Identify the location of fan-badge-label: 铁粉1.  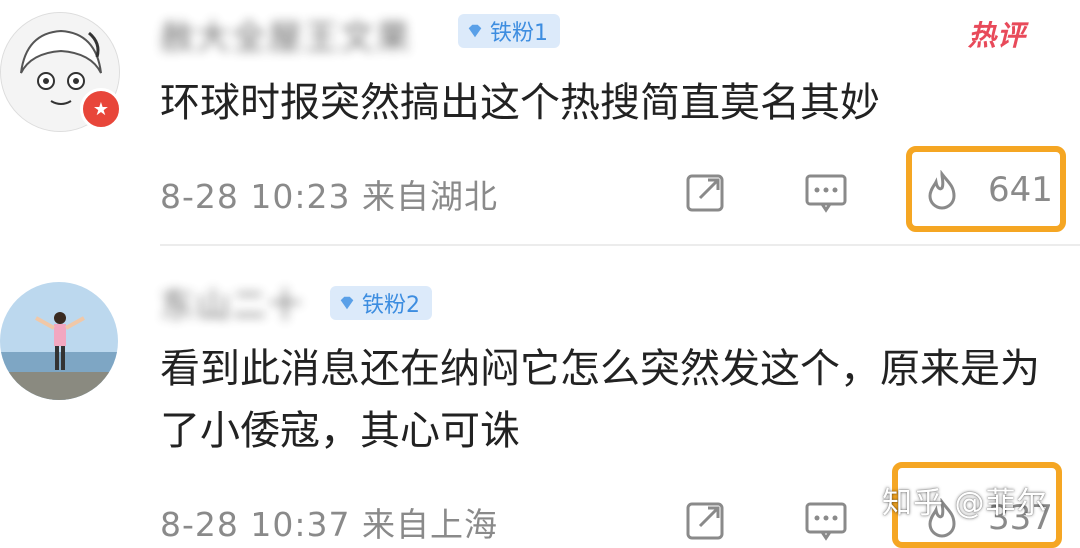
(519, 33).